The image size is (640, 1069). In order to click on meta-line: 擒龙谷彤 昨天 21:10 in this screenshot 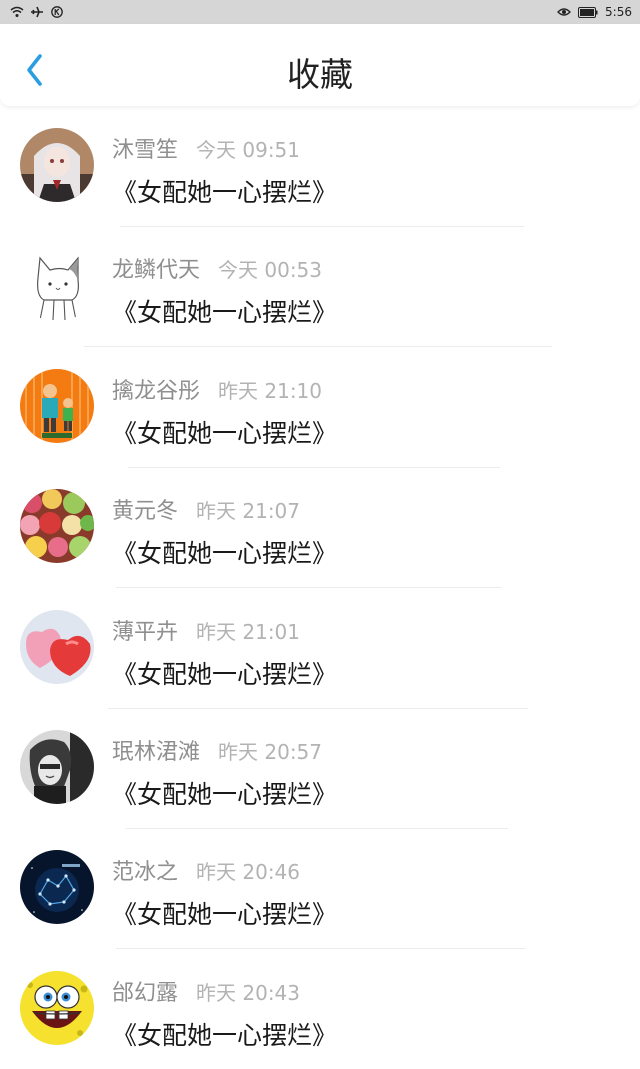, I will do `click(217, 388)`.